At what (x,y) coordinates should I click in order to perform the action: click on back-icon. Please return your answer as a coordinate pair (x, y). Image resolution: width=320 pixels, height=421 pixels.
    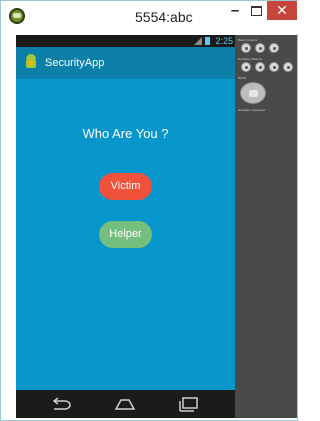
    Looking at the image, I should click on (61, 404).